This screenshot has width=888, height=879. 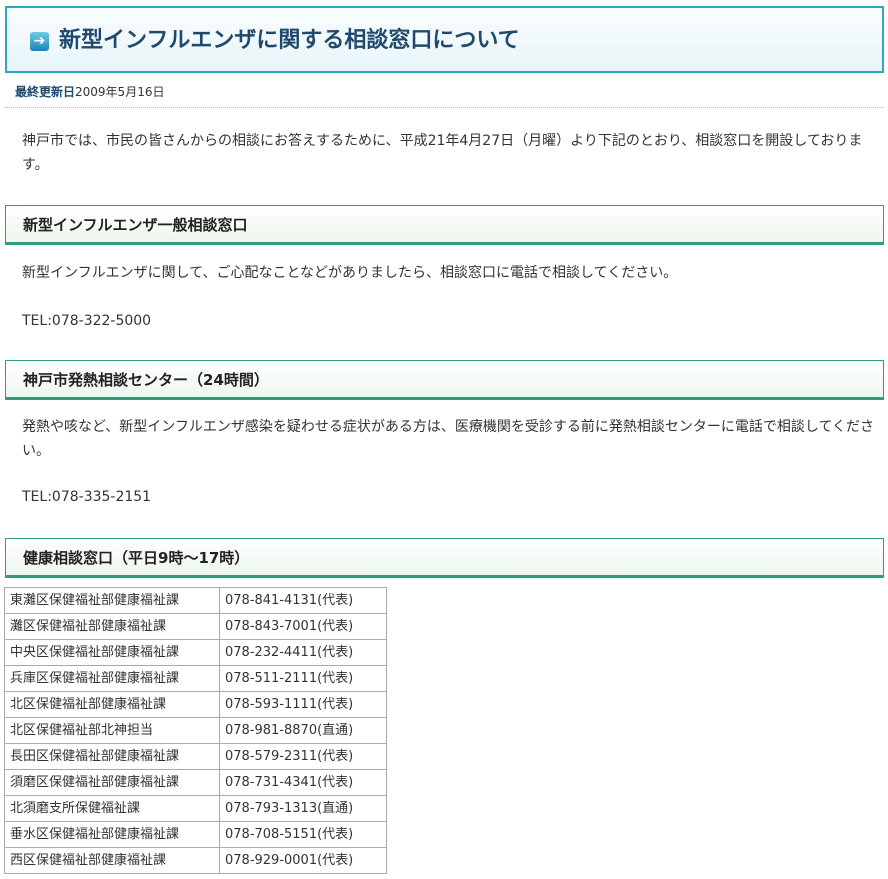 I want to click on office-tel-cell: 078-511-2111(代表), so click(x=303, y=678).